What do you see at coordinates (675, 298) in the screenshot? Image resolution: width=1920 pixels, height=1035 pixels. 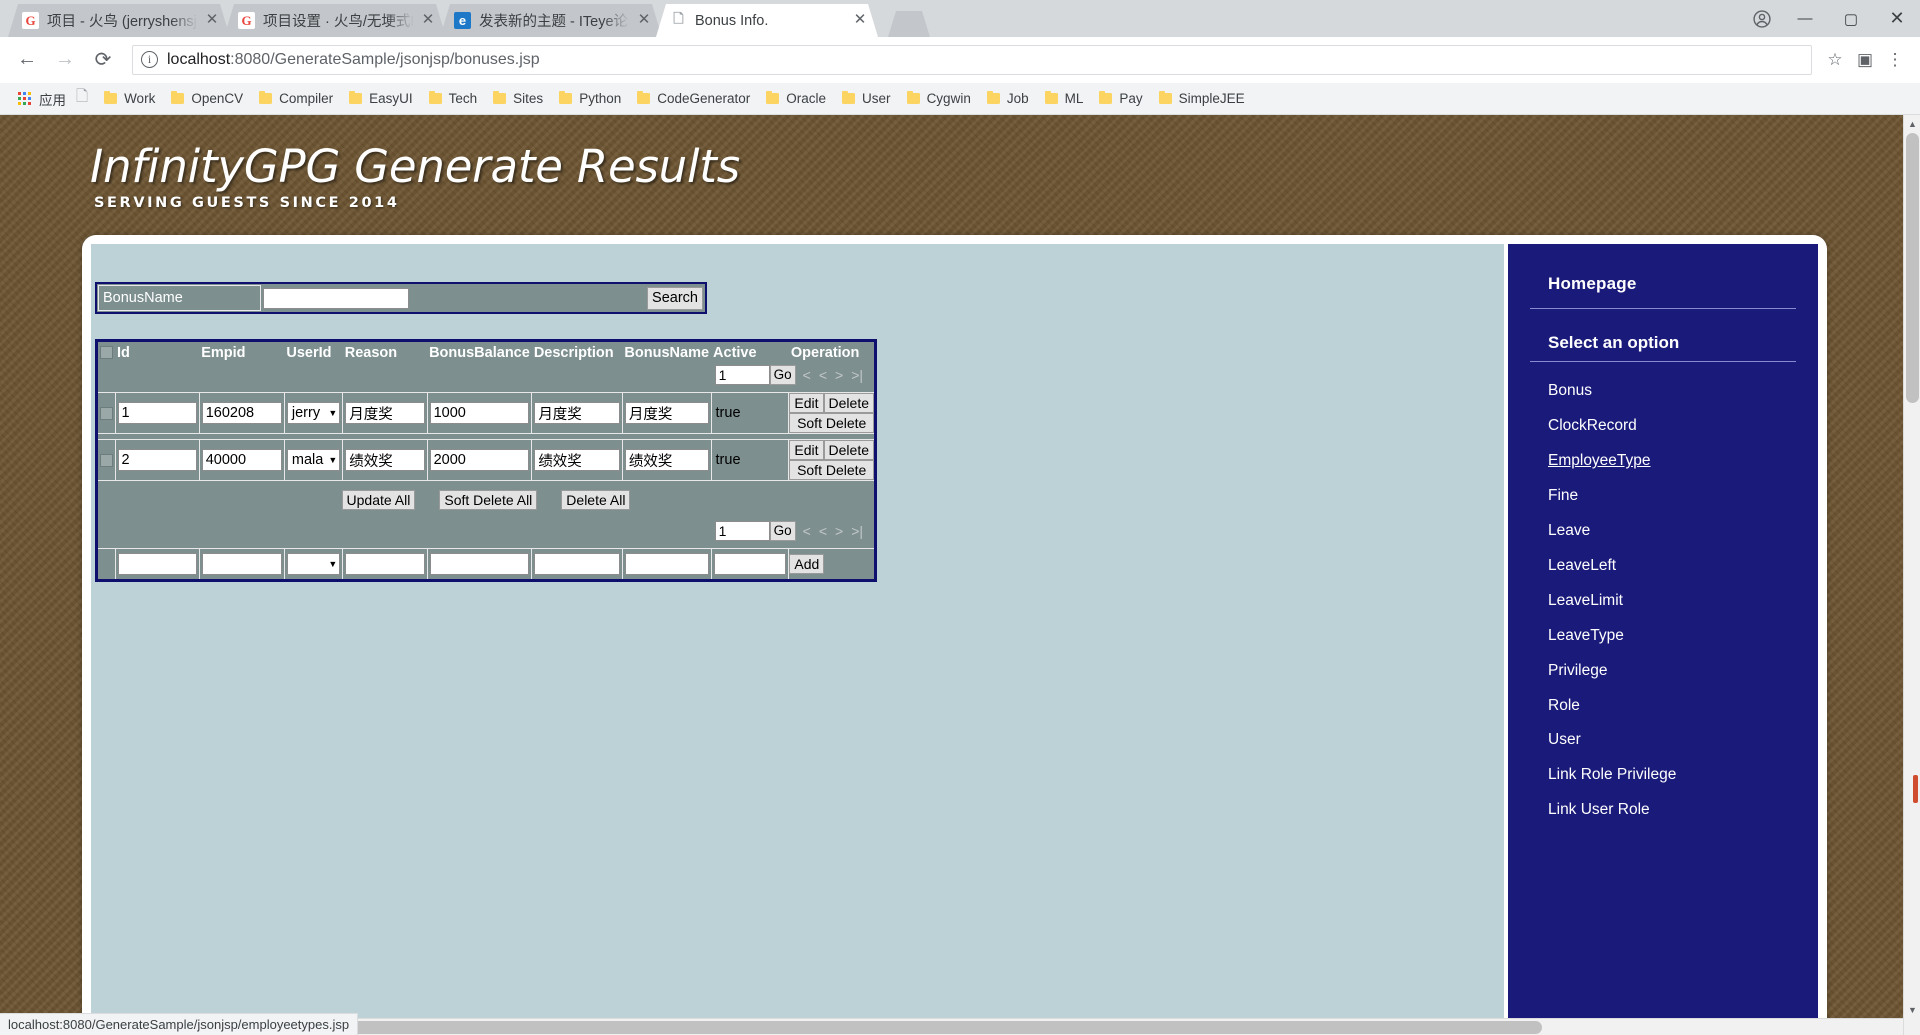 I see `search-button: Search` at bounding box center [675, 298].